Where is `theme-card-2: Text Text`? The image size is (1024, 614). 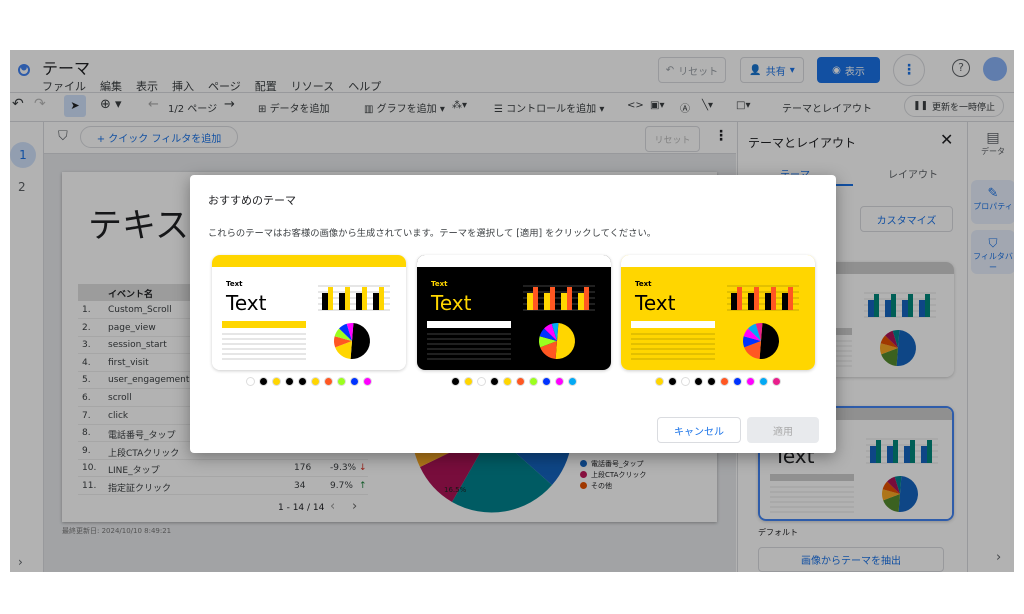
theme-card-2: Text Text is located at coordinates (513, 312).